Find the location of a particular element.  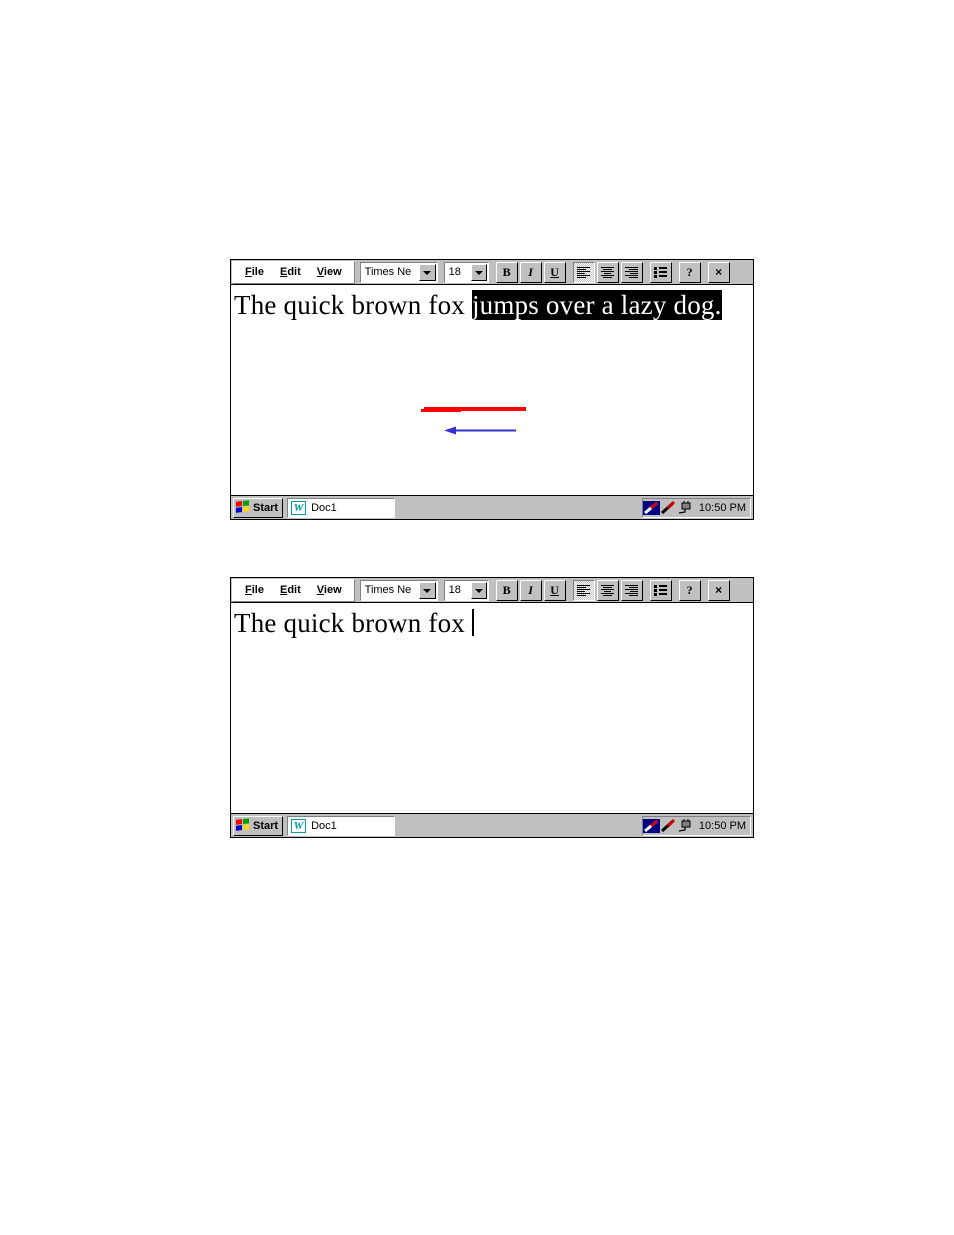

document-canvas-bottom: The quick brown fox is located at coordinates (492, 708).